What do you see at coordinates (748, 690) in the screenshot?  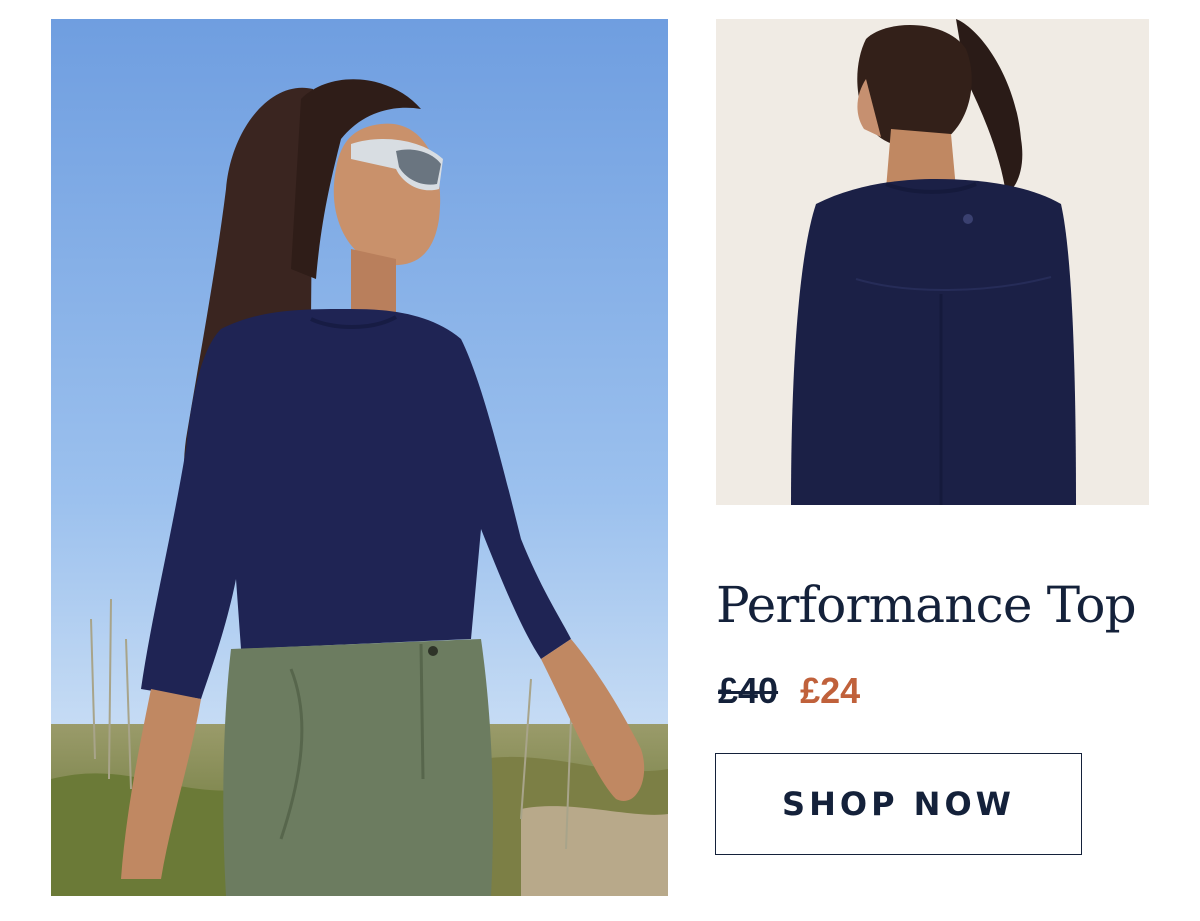 I see `original-price: £40` at bounding box center [748, 690].